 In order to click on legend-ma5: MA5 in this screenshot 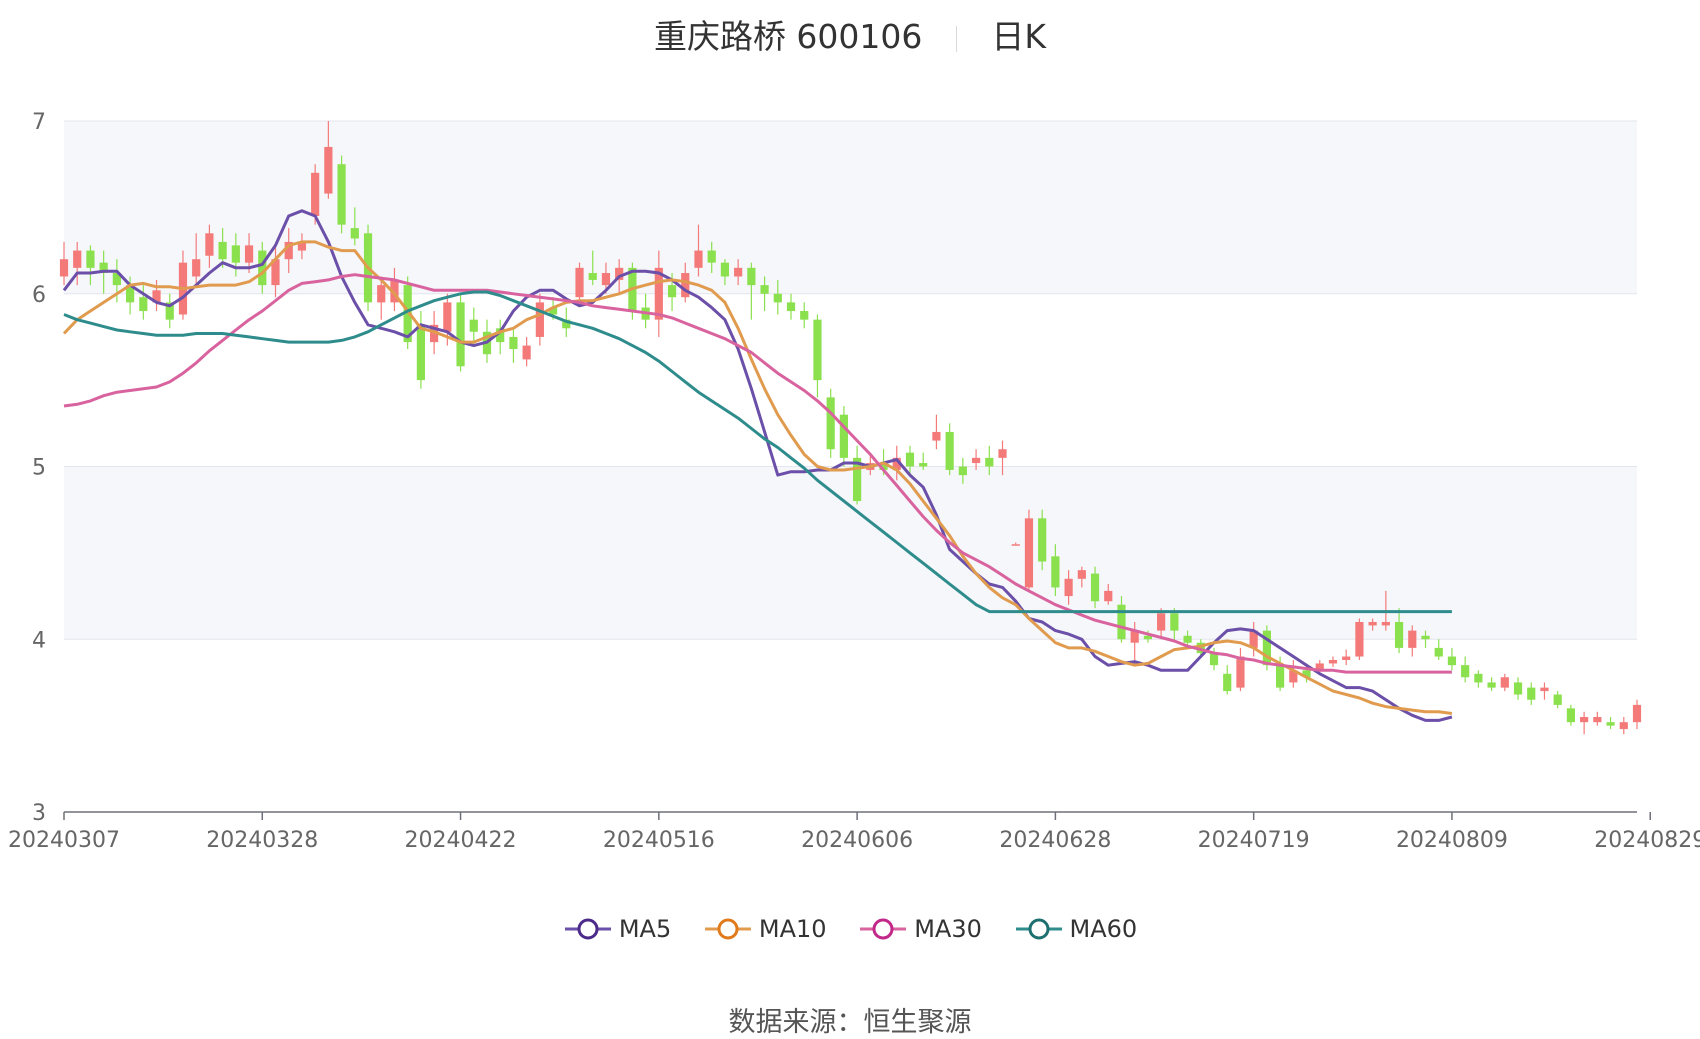, I will do `click(617, 929)`.